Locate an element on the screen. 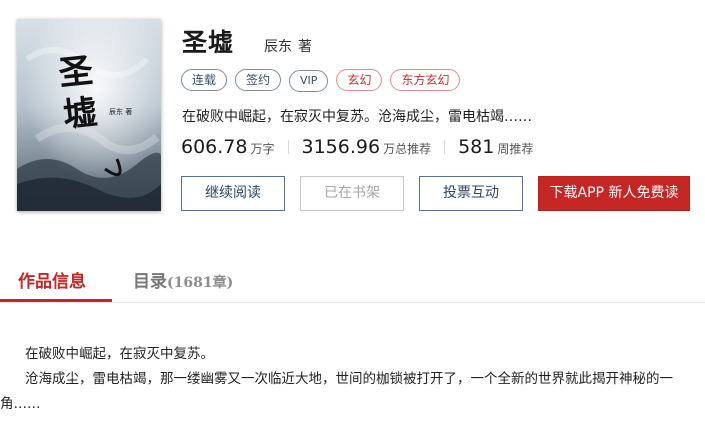 Image resolution: width=705 pixels, height=435 pixels. tag-serializing: 连载 is located at coordinates (204, 80).